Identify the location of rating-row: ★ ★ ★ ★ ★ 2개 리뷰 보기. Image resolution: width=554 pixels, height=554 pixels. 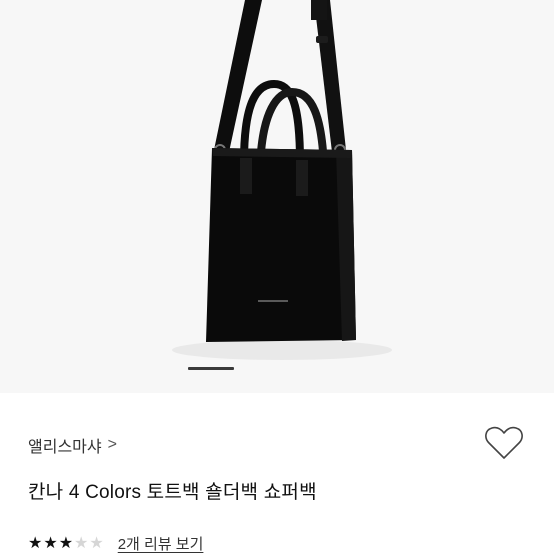
(115, 543).